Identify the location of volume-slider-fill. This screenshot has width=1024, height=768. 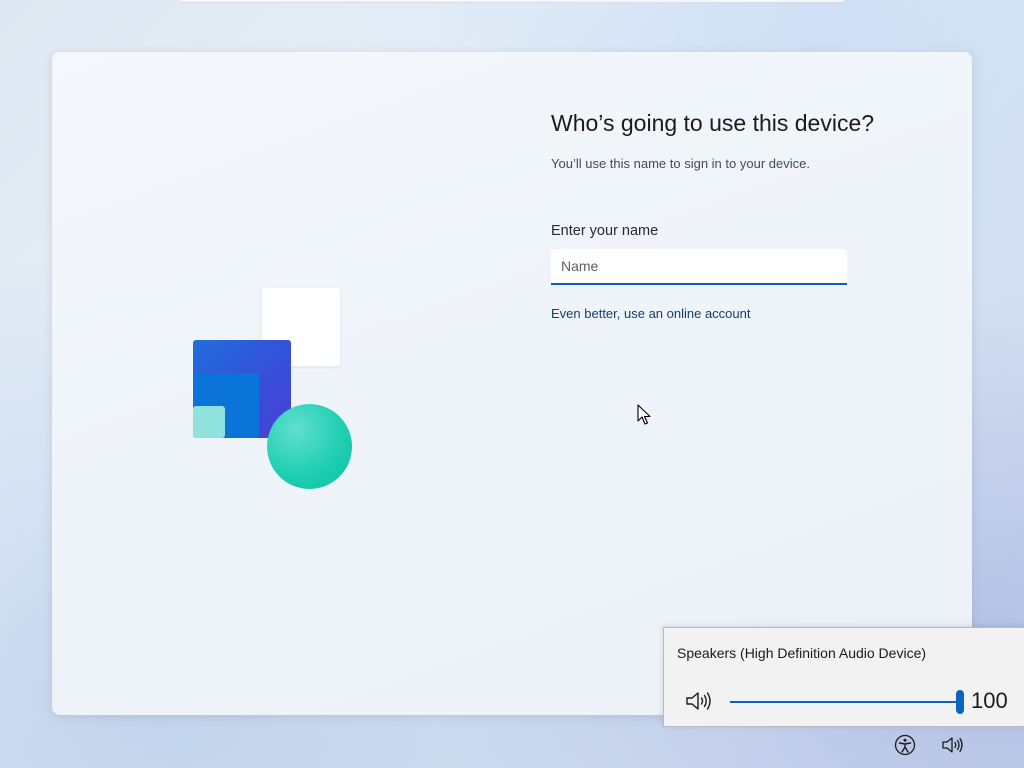
(845, 702).